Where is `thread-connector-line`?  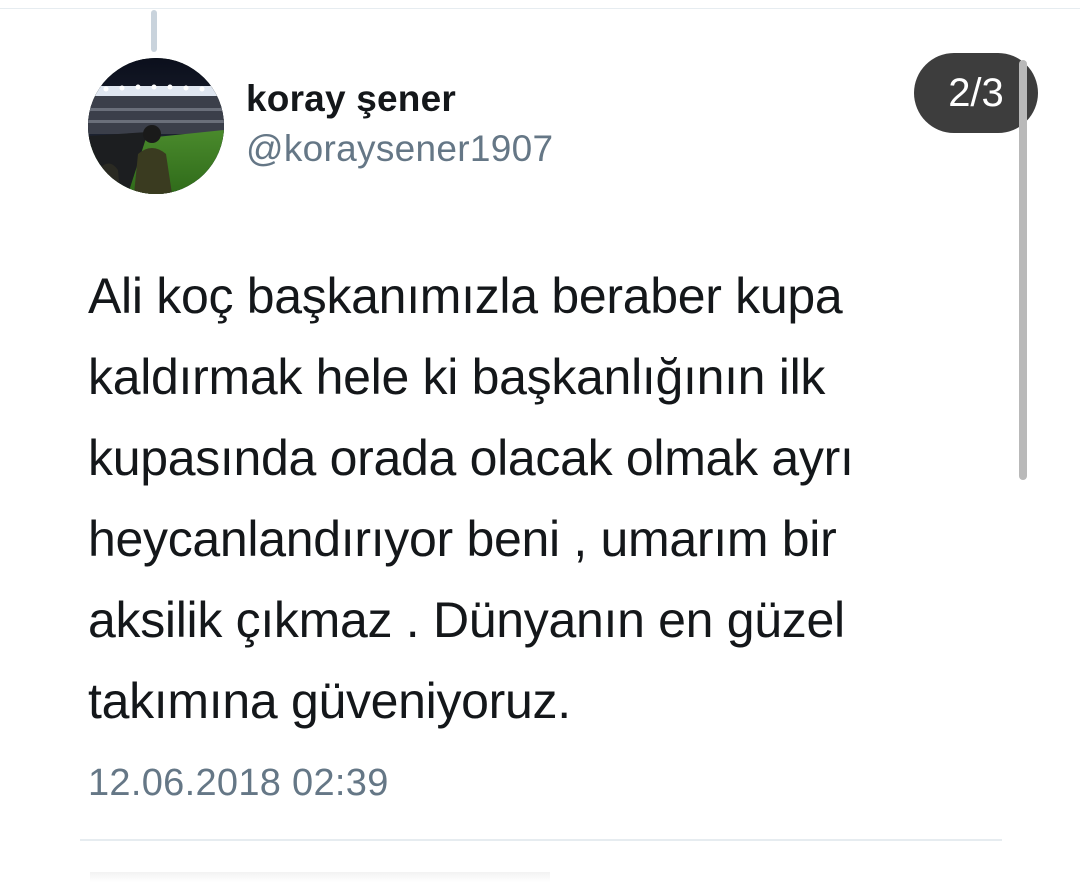 thread-connector-line is located at coordinates (154, 31).